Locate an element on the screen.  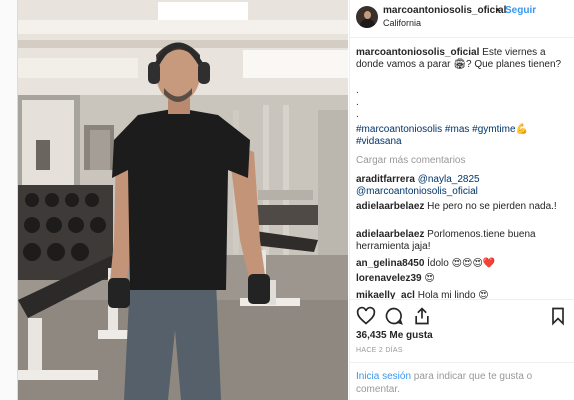
share-icon is located at coordinates (422, 316).